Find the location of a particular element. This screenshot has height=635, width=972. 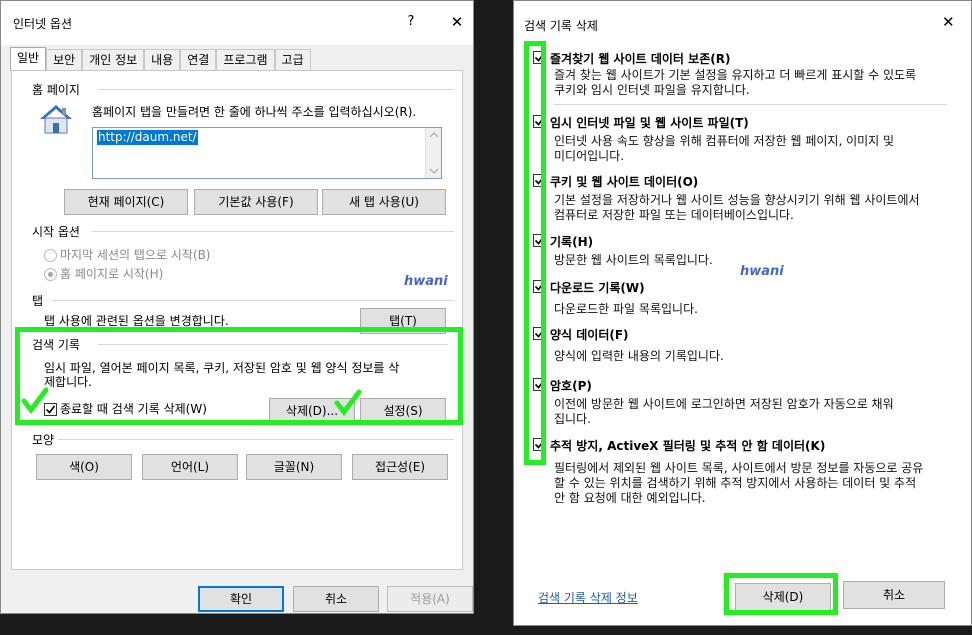

history-label: 기록(H) is located at coordinates (572, 242).